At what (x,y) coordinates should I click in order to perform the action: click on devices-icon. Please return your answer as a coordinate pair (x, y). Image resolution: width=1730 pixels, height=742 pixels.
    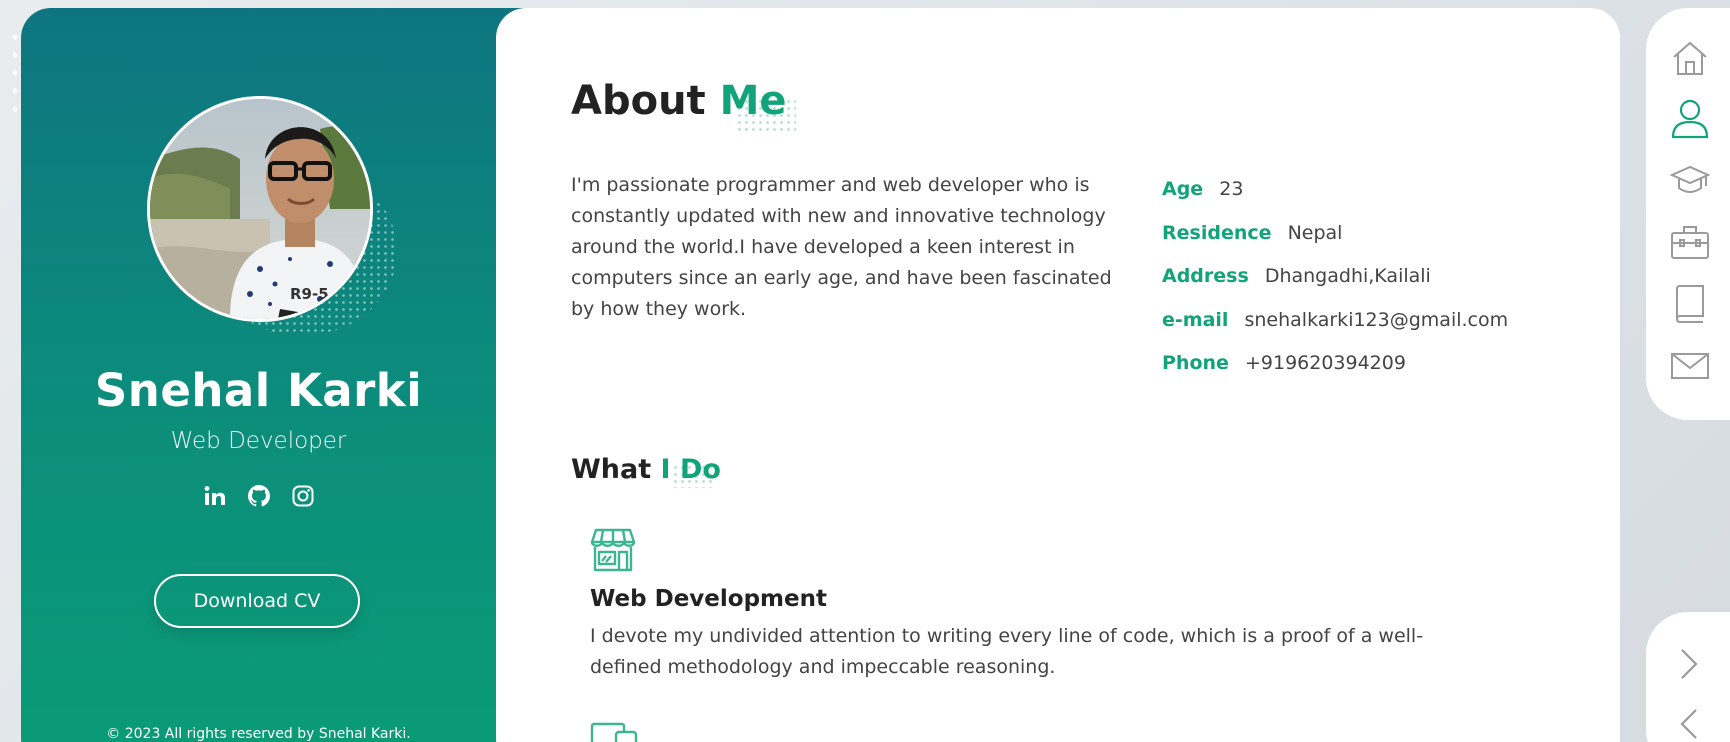
    Looking at the image, I should click on (615, 732).